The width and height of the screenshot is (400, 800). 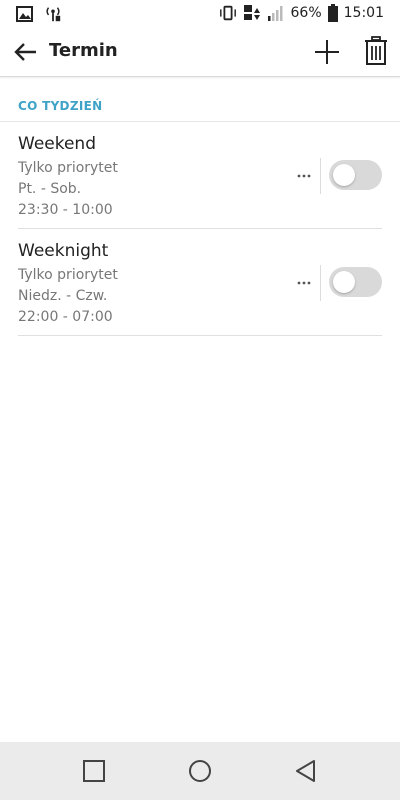 I want to click on battery-percent: 66%, so click(x=306, y=13).